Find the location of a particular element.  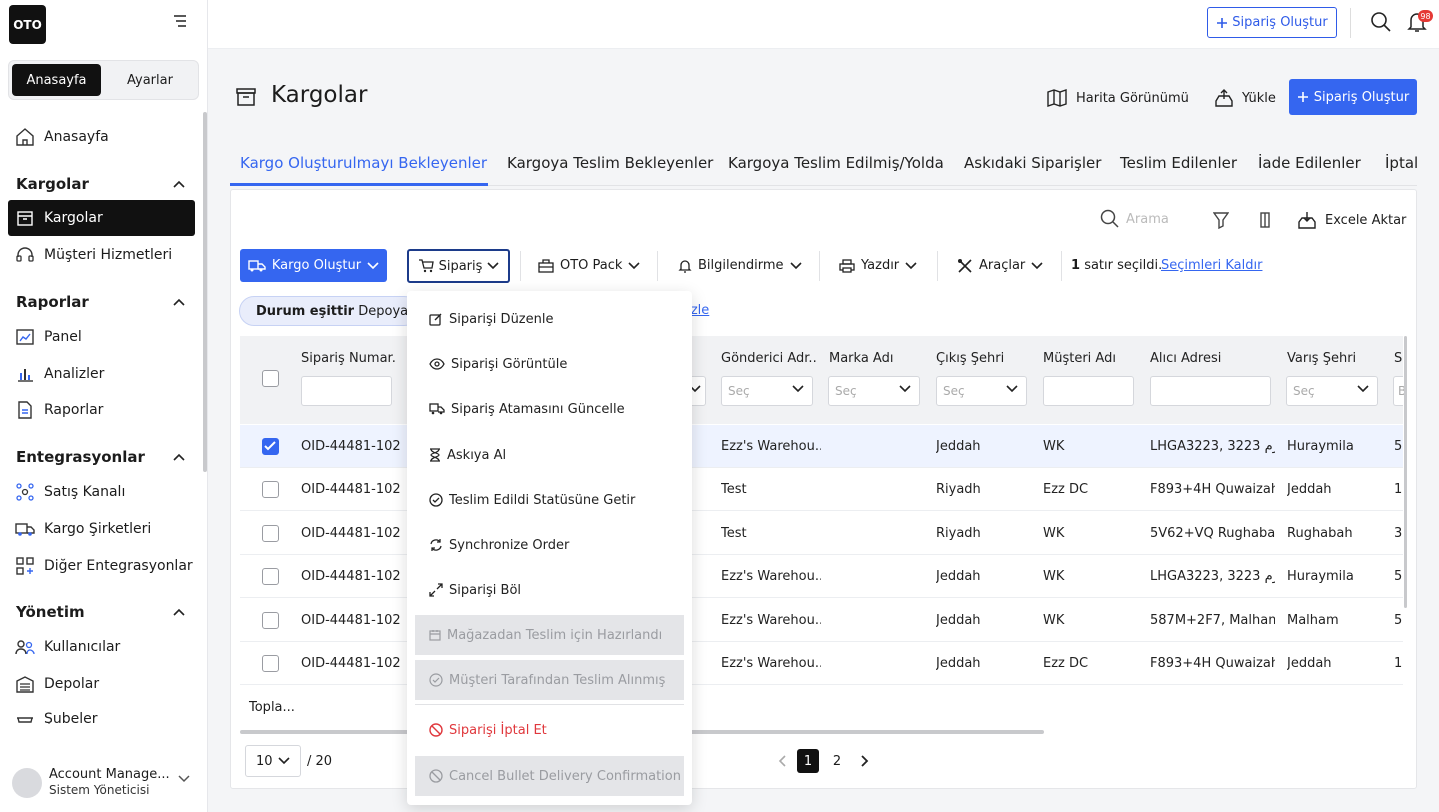

logo: OTO is located at coordinates (27, 24).